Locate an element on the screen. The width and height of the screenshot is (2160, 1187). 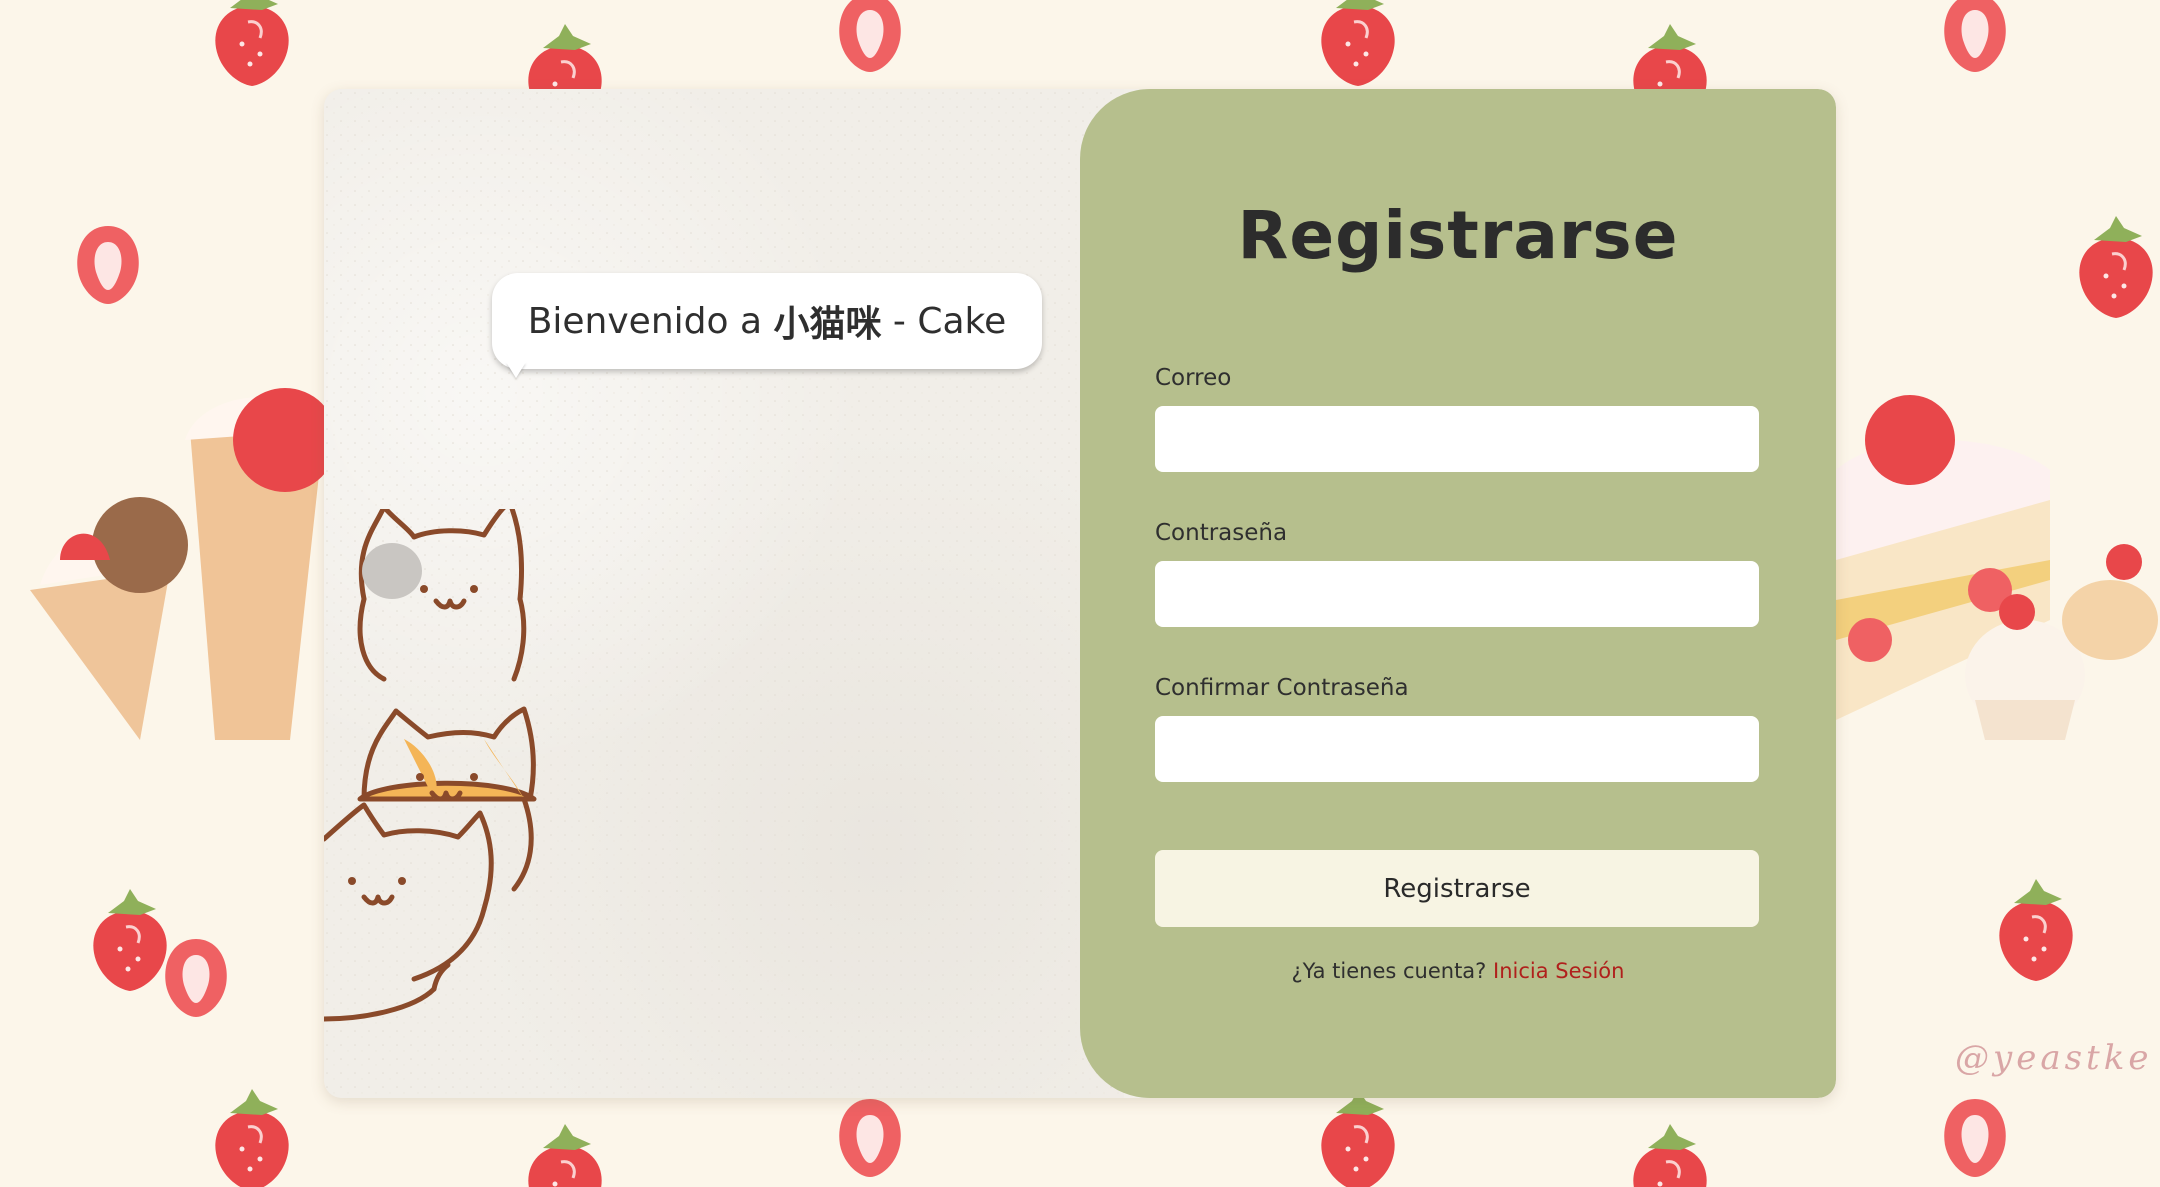
crepe-illustration is located at coordinates (183, 564).